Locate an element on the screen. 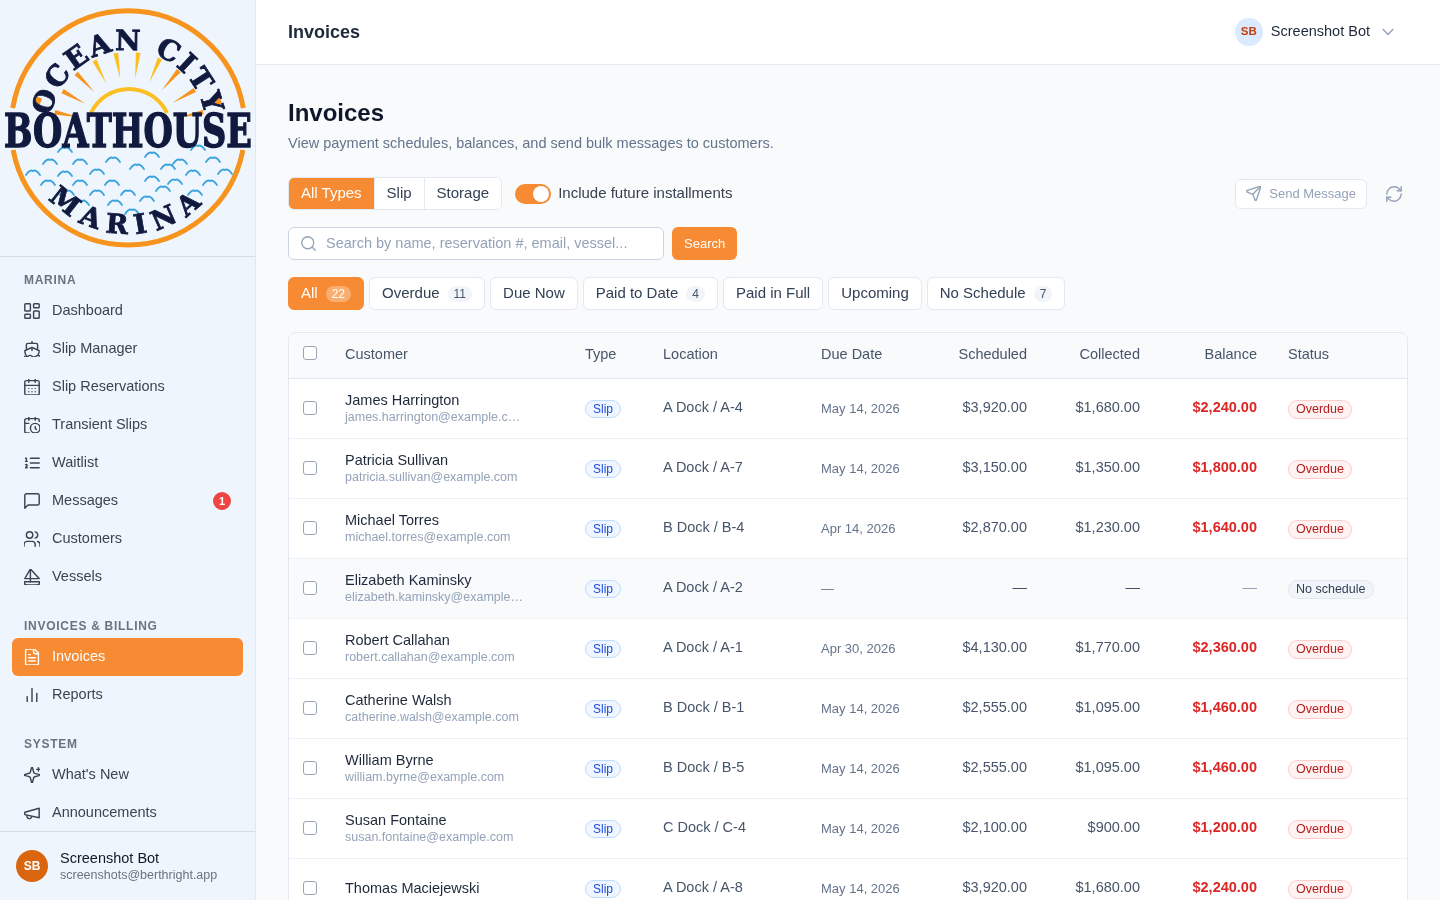  status-filter-tab: No Schedule 7 is located at coordinates (996, 293).